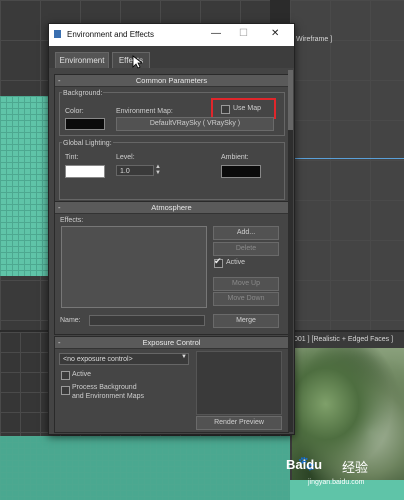  Describe the element at coordinates (83, 93) in the screenshot. I see `background-group-label: Background:` at that location.